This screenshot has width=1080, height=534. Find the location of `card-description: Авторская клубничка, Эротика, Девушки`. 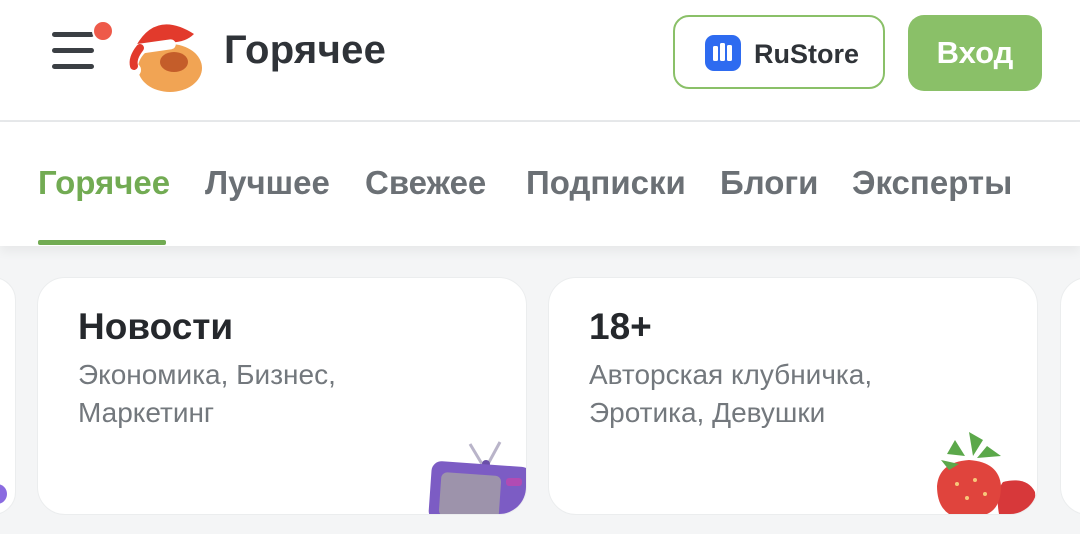

card-description: Авторская клубничка, Эротика, Девушки is located at coordinates (731, 393).